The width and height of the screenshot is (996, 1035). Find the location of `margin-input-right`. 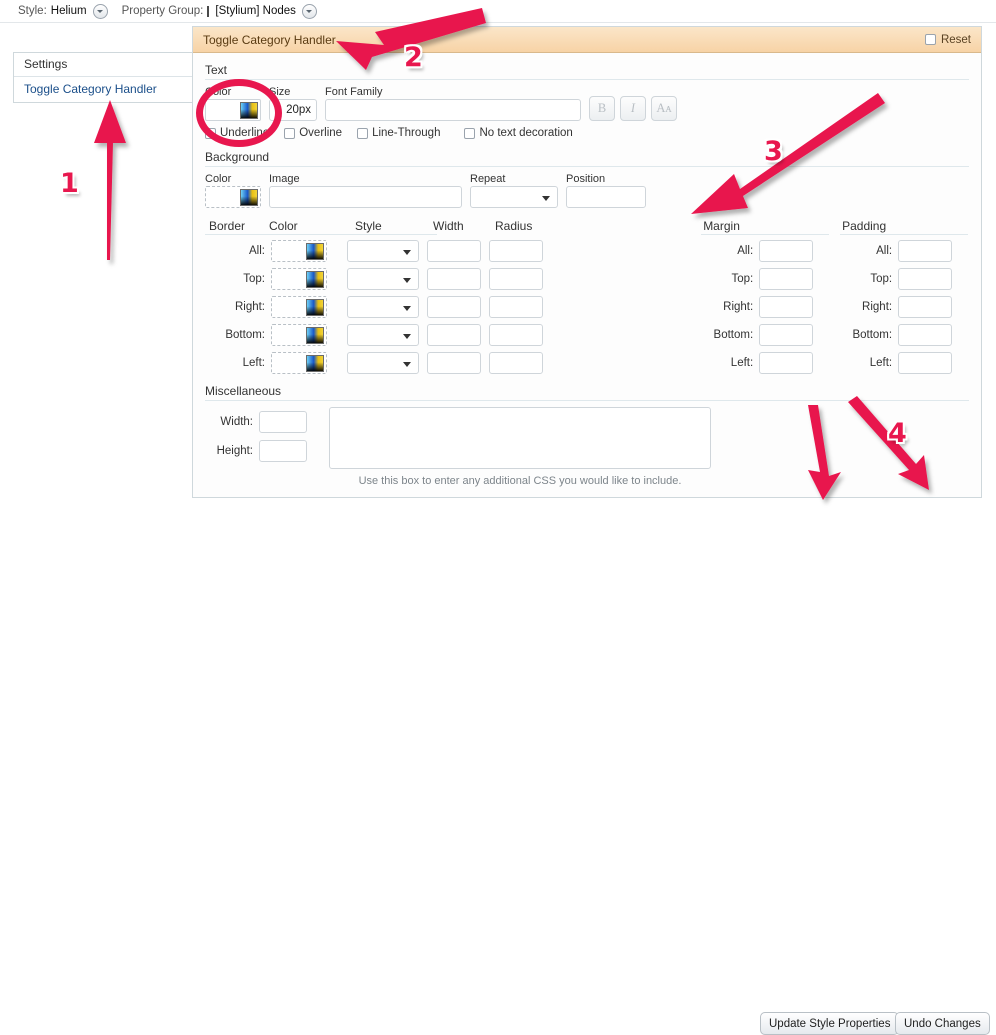

margin-input-right is located at coordinates (786, 307).